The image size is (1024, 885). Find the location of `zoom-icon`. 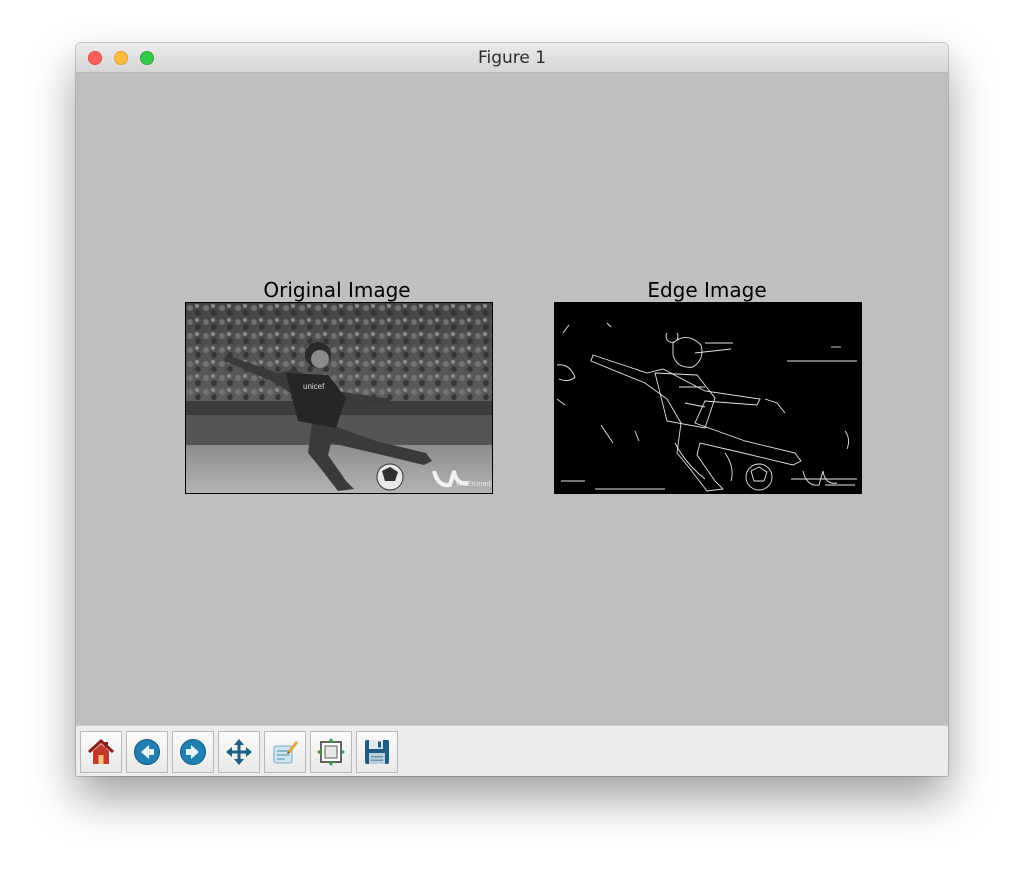

zoom-icon is located at coordinates (285, 752).